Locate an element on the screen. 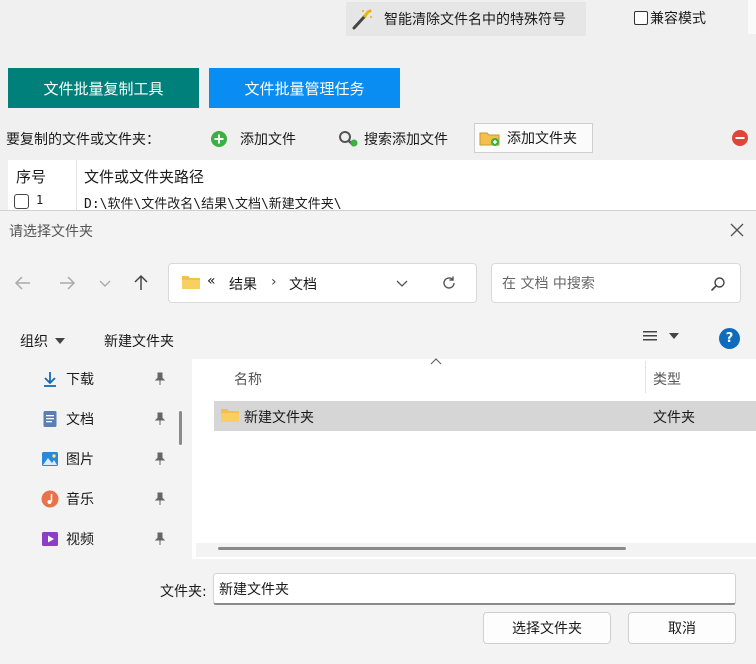 The image size is (756, 664). breadcrumb-results: 结果 is located at coordinates (243, 284).